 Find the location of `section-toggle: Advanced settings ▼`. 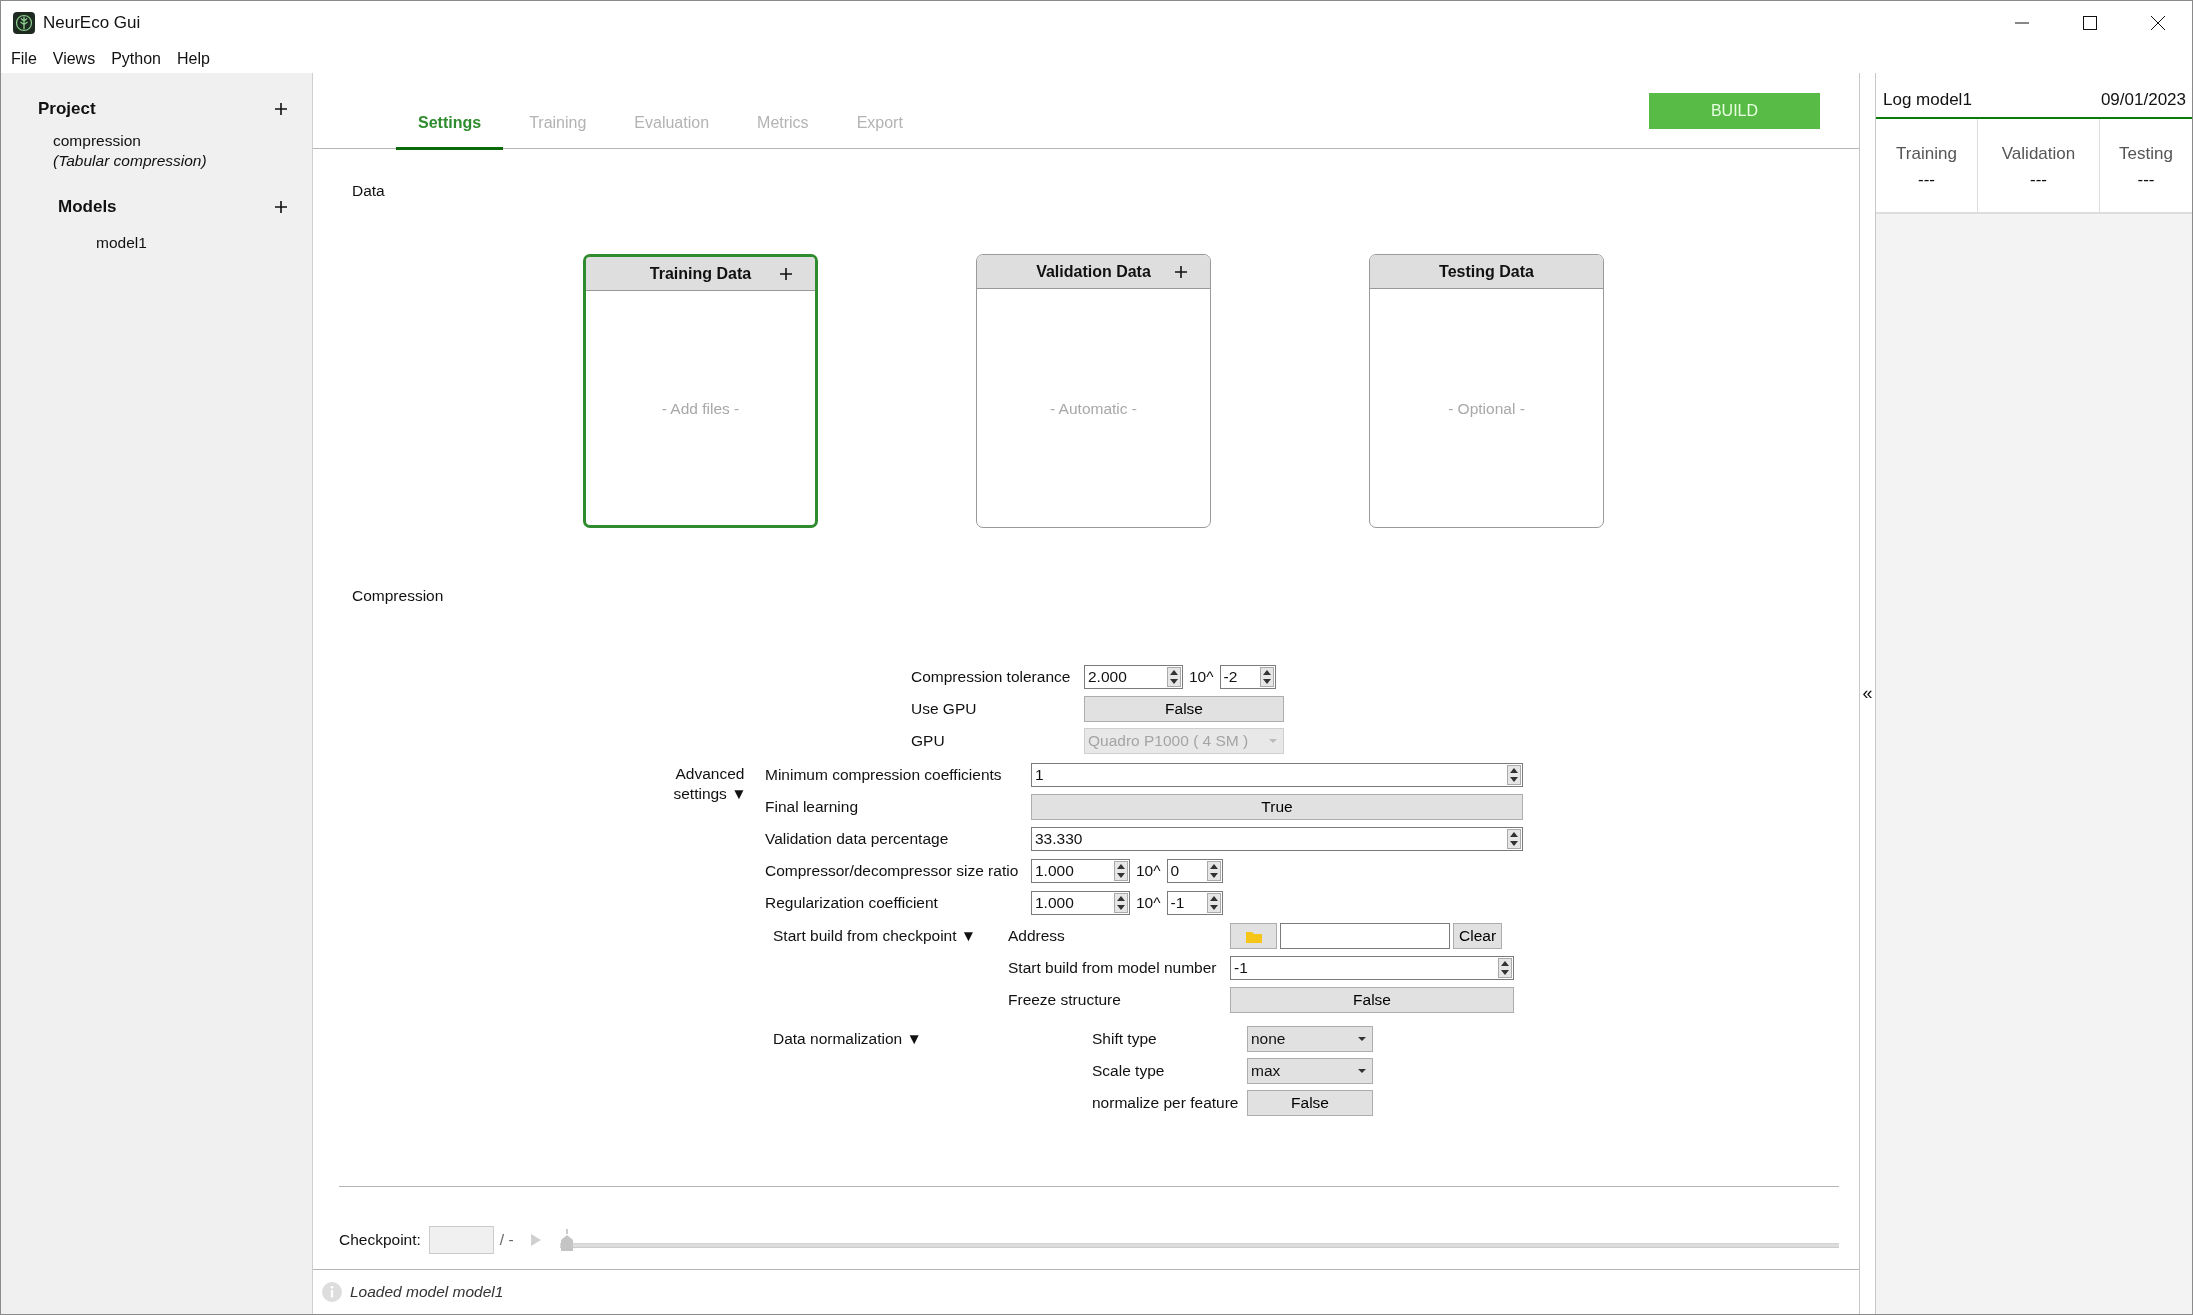

section-toggle: Advanced settings ▼ is located at coordinates (716, 839).